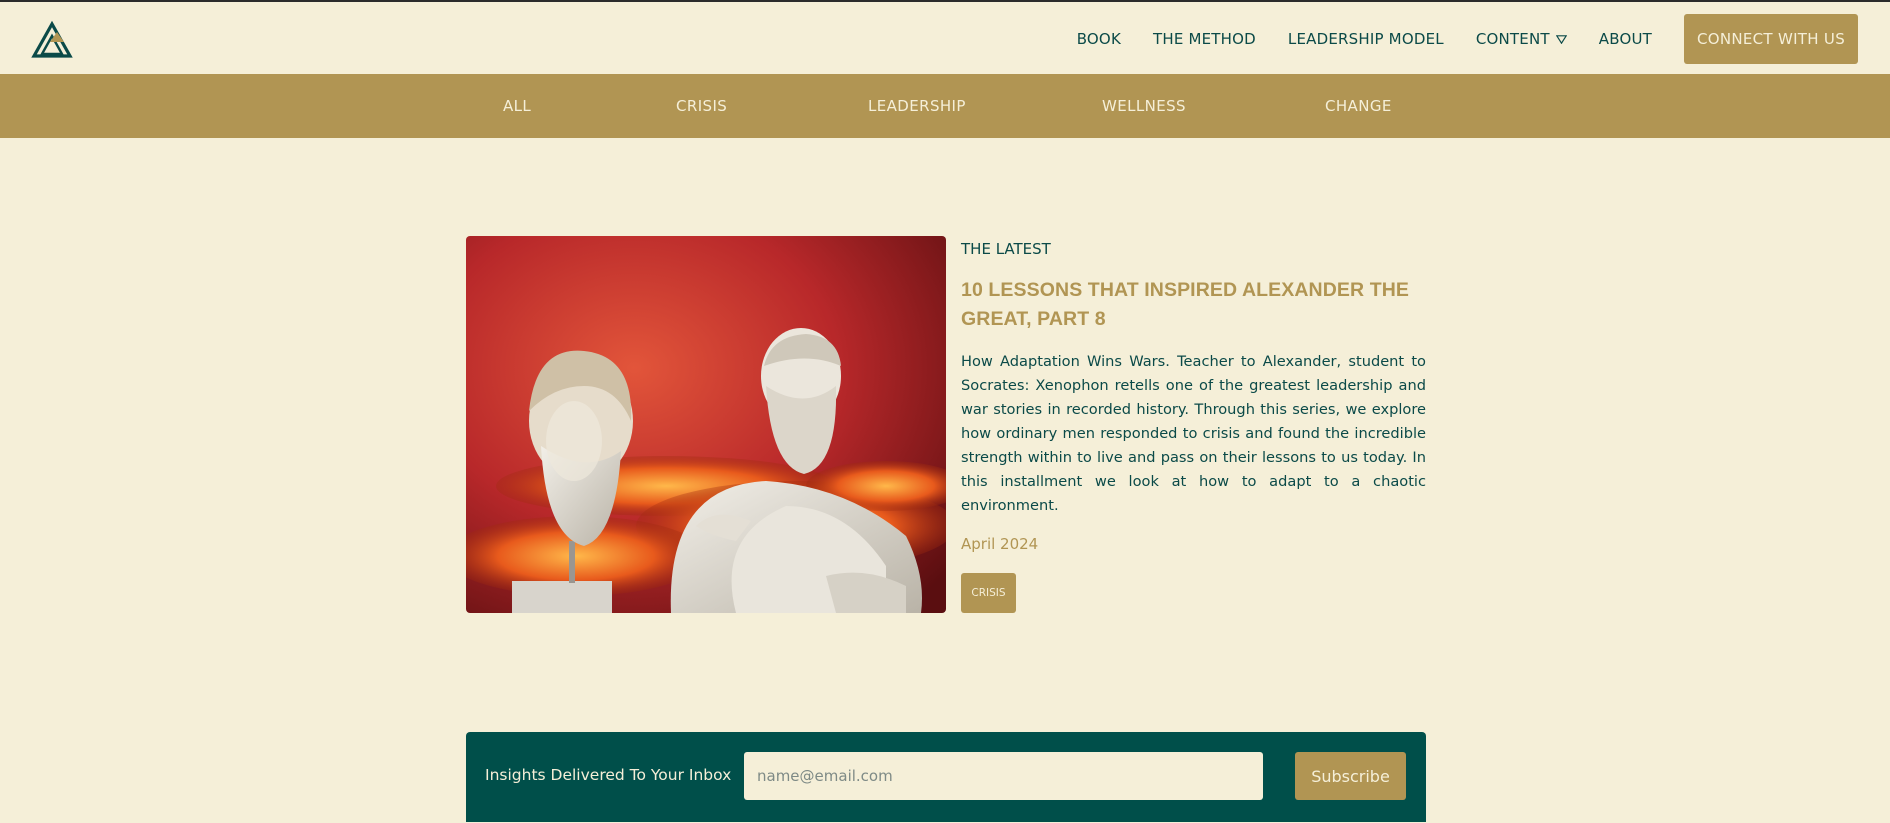  What do you see at coordinates (1350, 776) in the screenshot?
I see `subscribe-button: Subscribe` at bounding box center [1350, 776].